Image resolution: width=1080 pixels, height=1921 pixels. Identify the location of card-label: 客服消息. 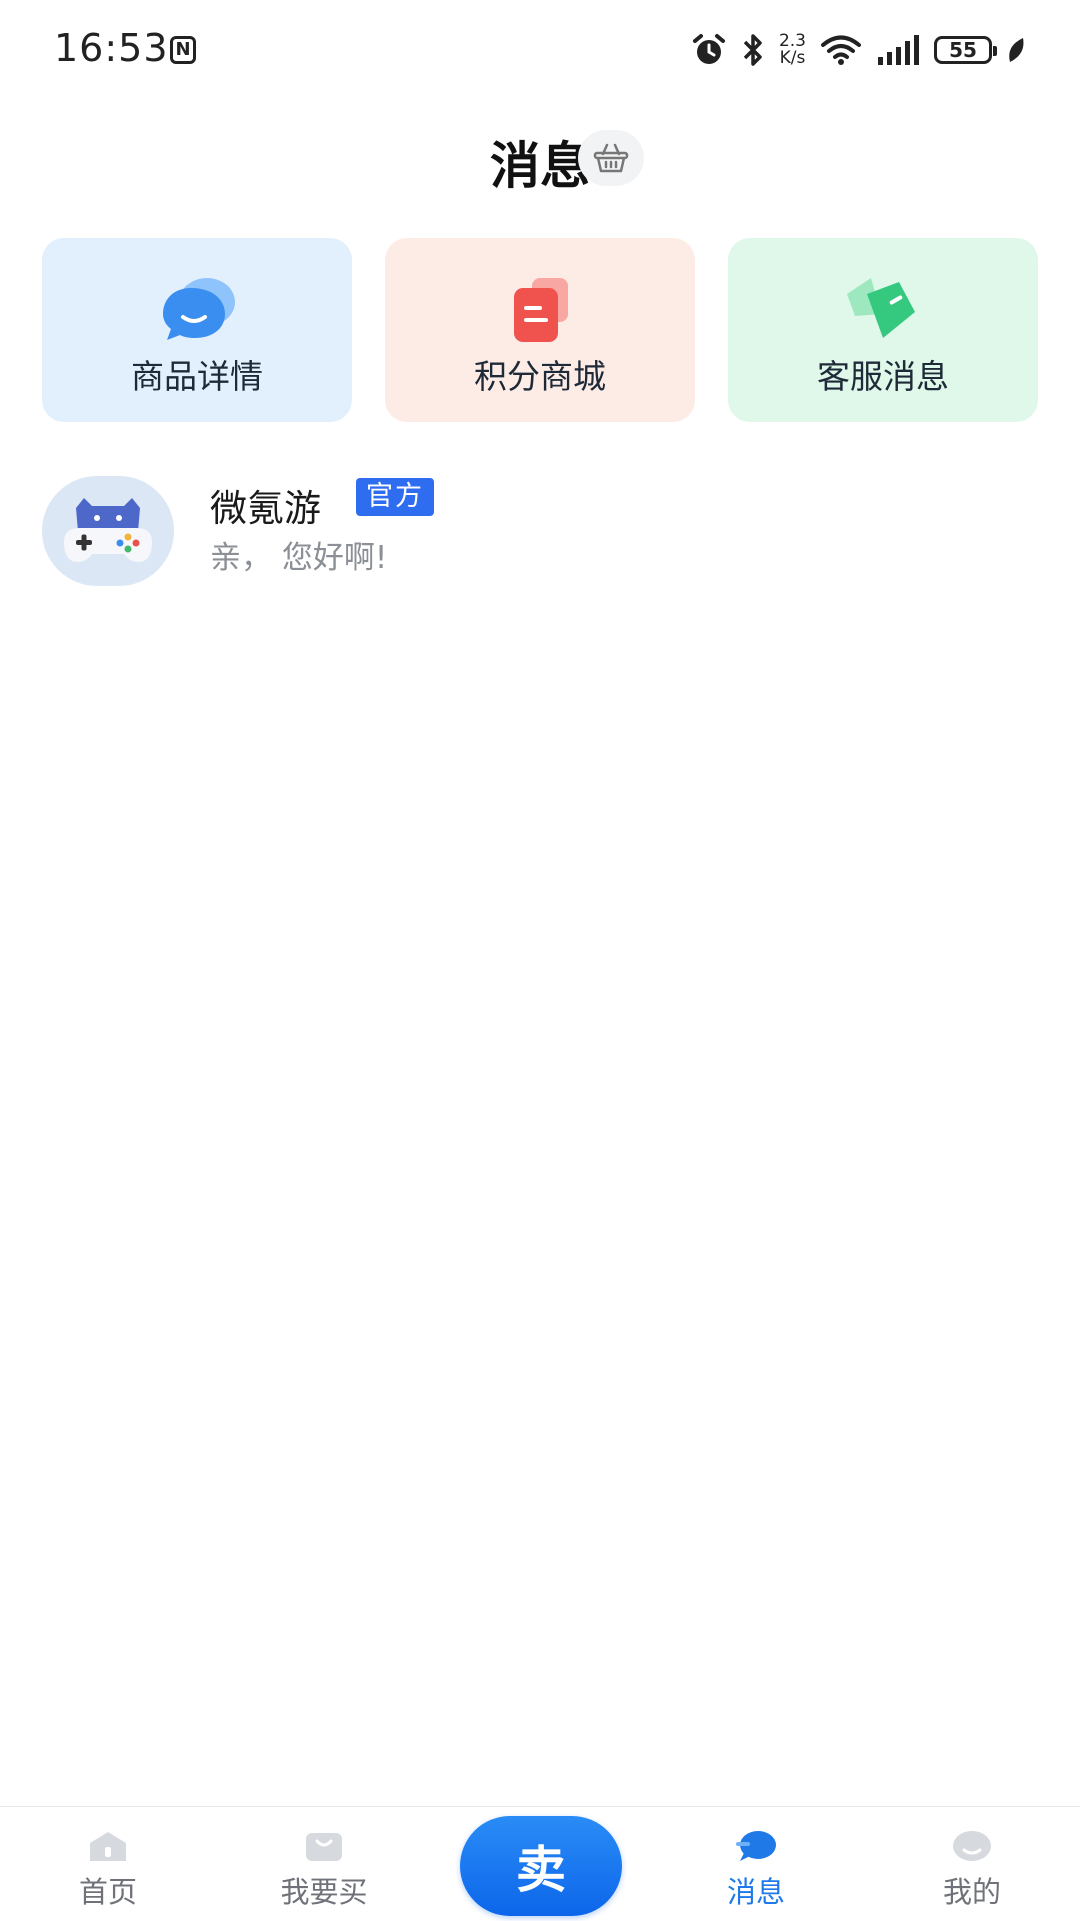
(883, 376).